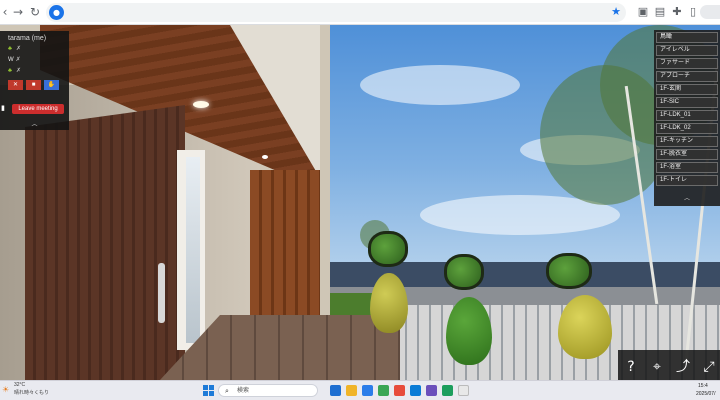  I want to click on weather-temp: 32°C, so click(19, 385).